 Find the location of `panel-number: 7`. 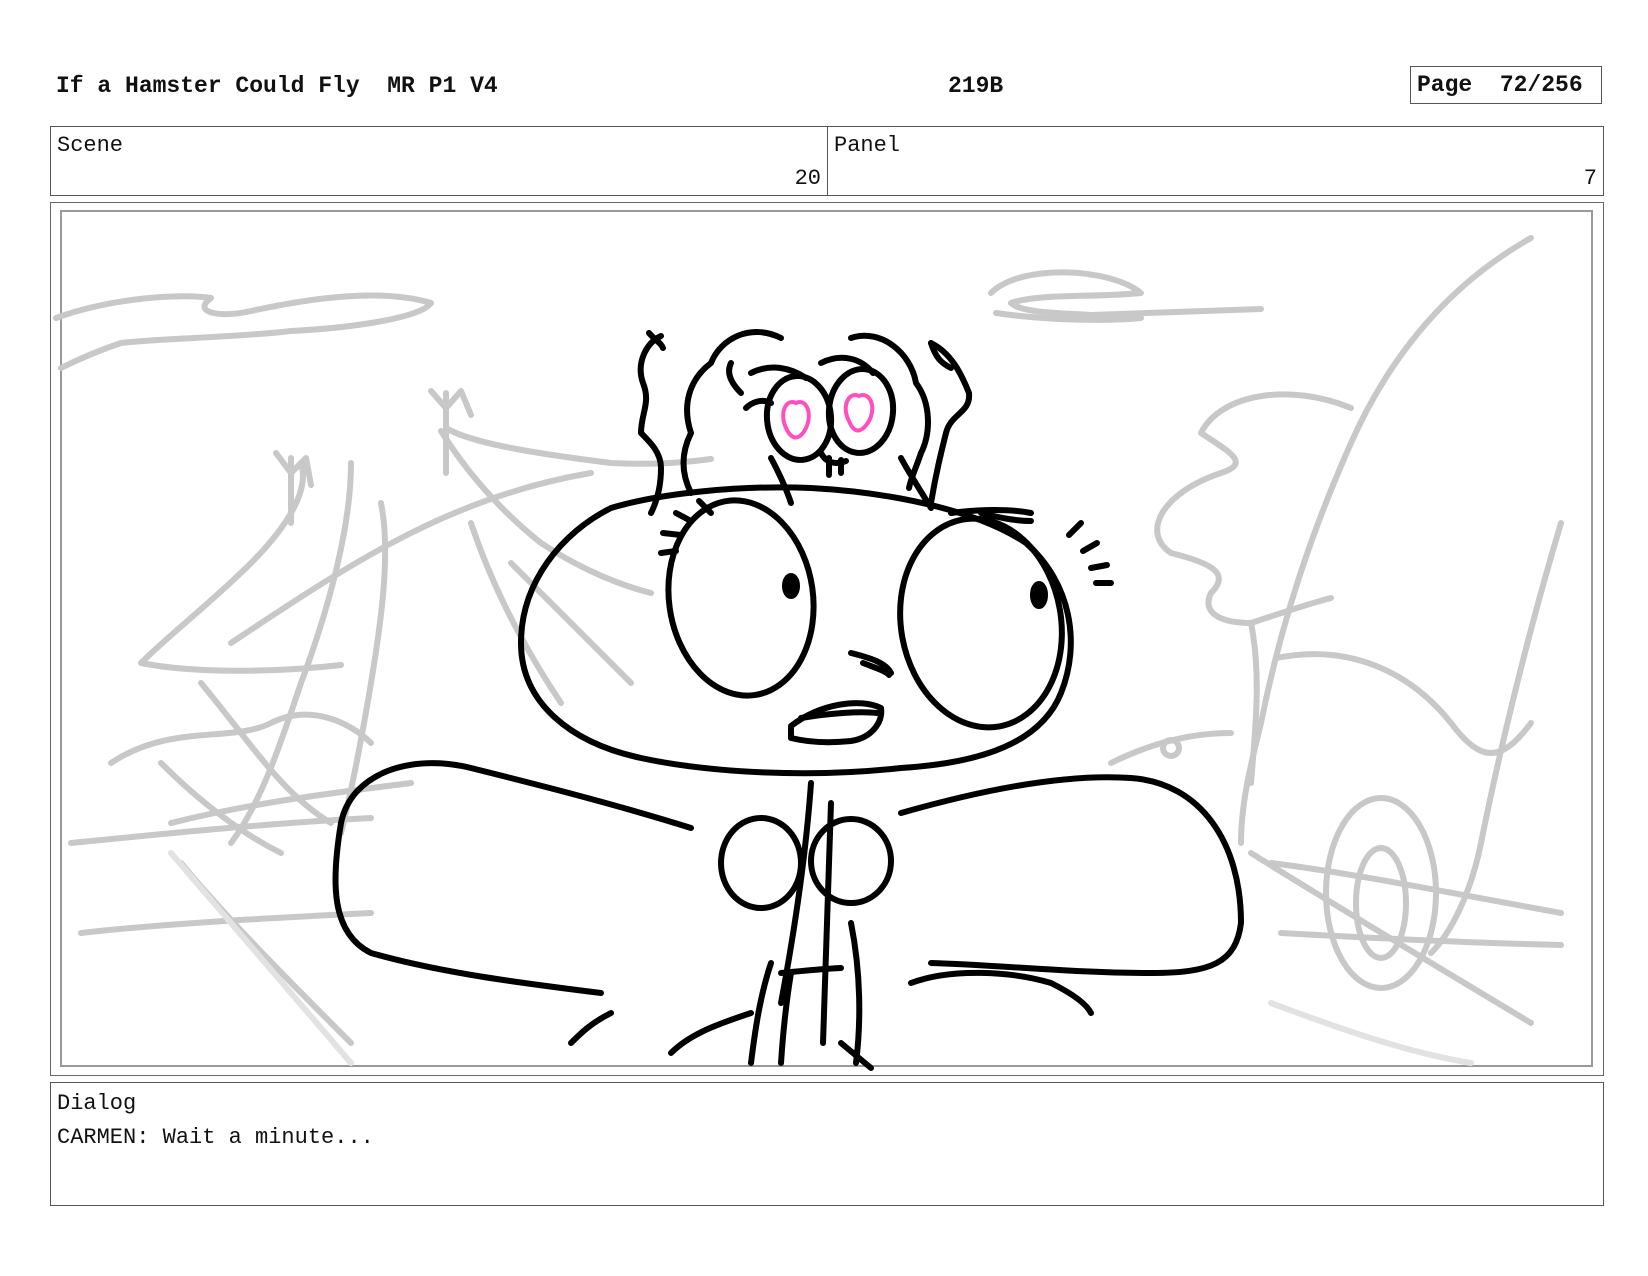

panel-number: 7 is located at coordinates (1590, 178).